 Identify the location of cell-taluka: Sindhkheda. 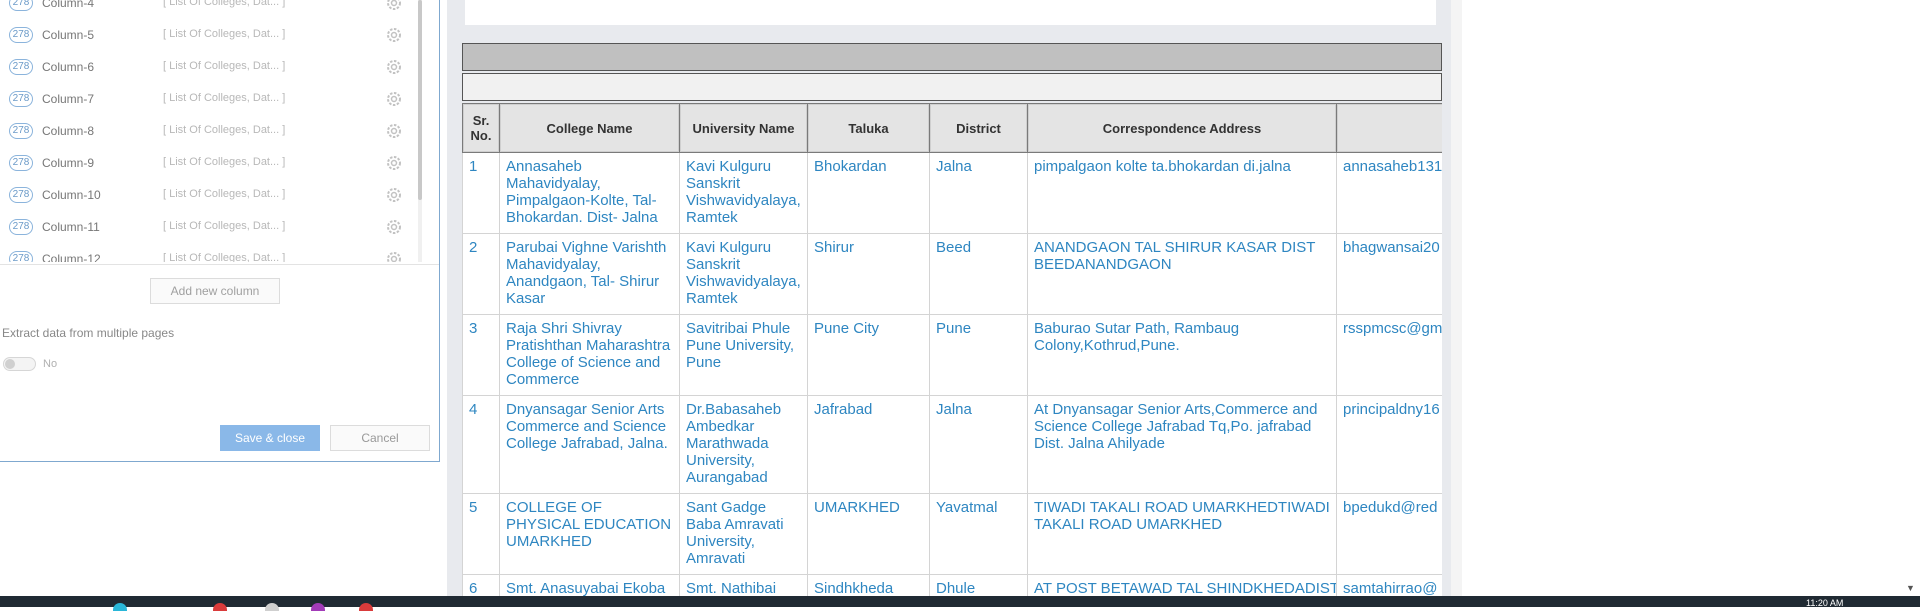
(868, 585).